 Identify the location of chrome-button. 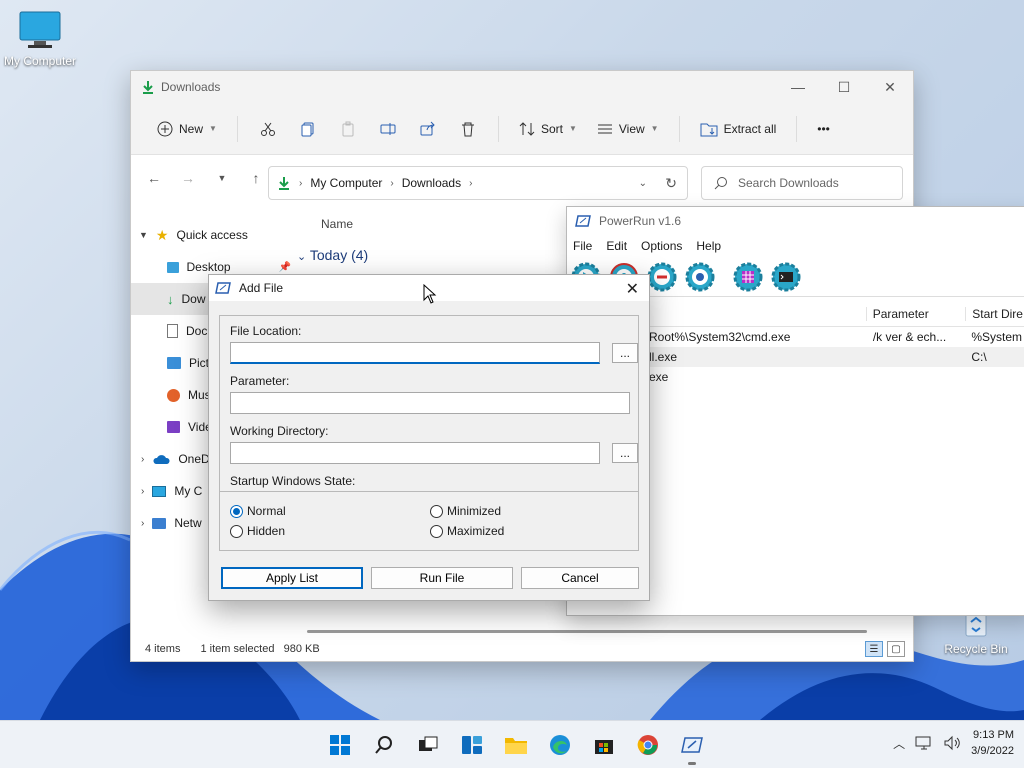
(648, 745).